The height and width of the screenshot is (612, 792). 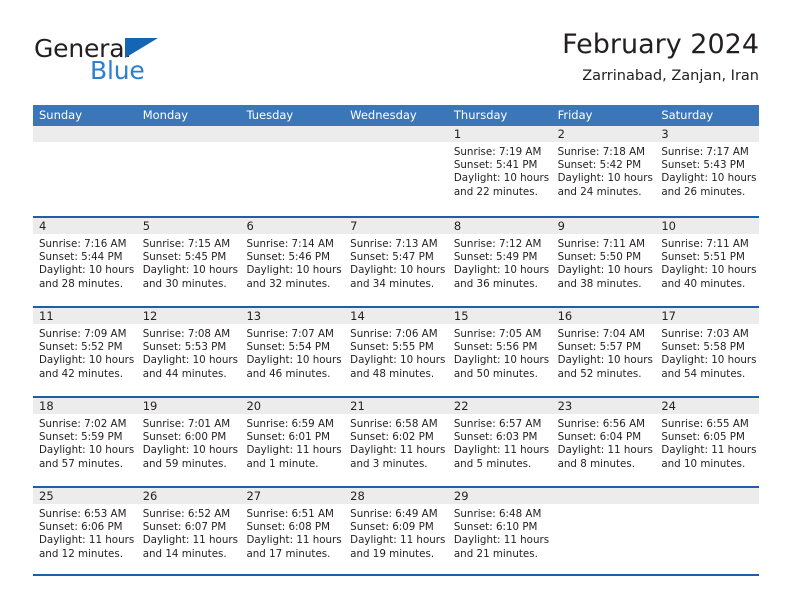 What do you see at coordinates (186, 424) in the screenshot?
I see `day-detail-line: Sunrise: 7:01 AM` at bounding box center [186, 424].